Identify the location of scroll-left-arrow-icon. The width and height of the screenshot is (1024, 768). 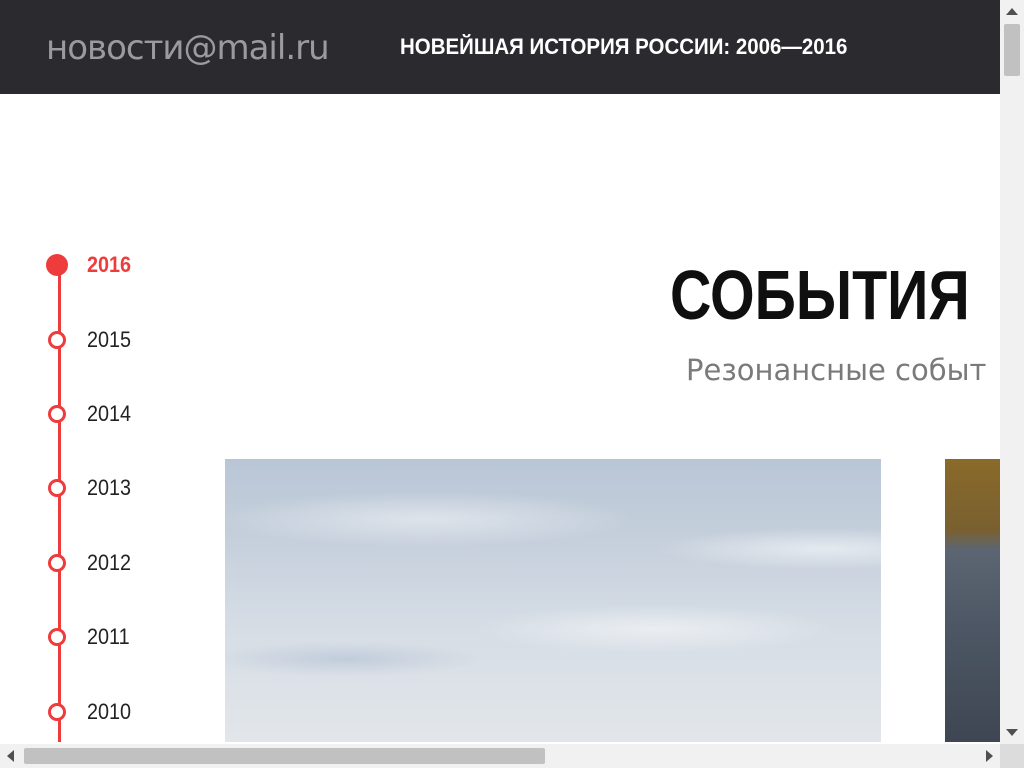
(10, 756).